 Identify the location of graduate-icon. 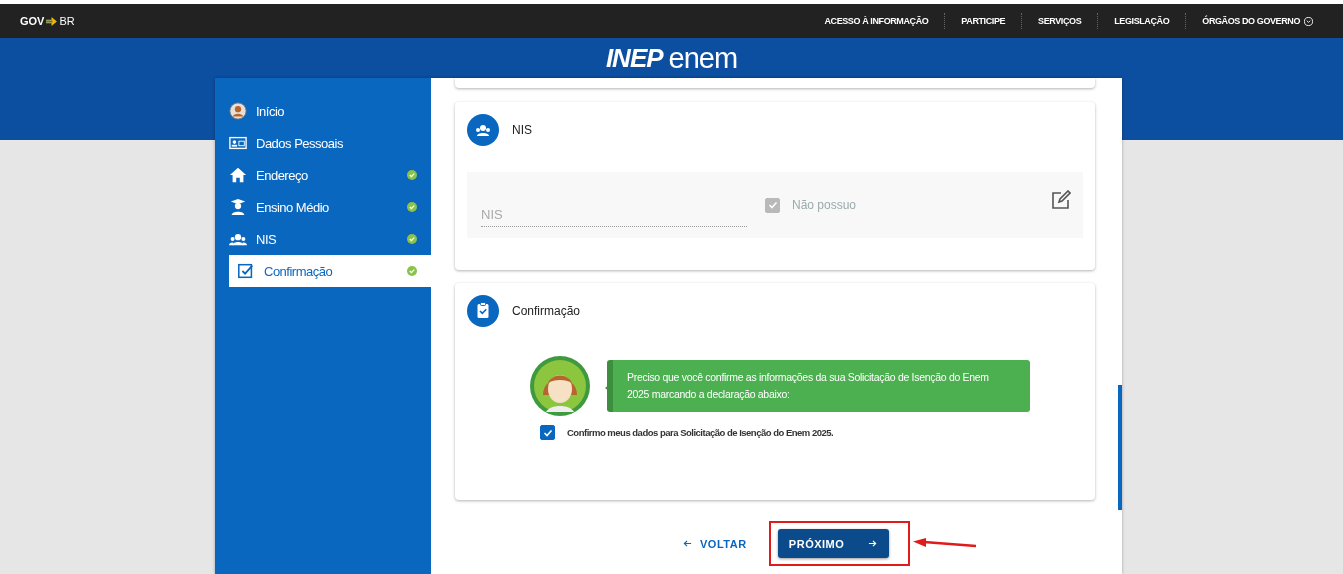
(238, 207).